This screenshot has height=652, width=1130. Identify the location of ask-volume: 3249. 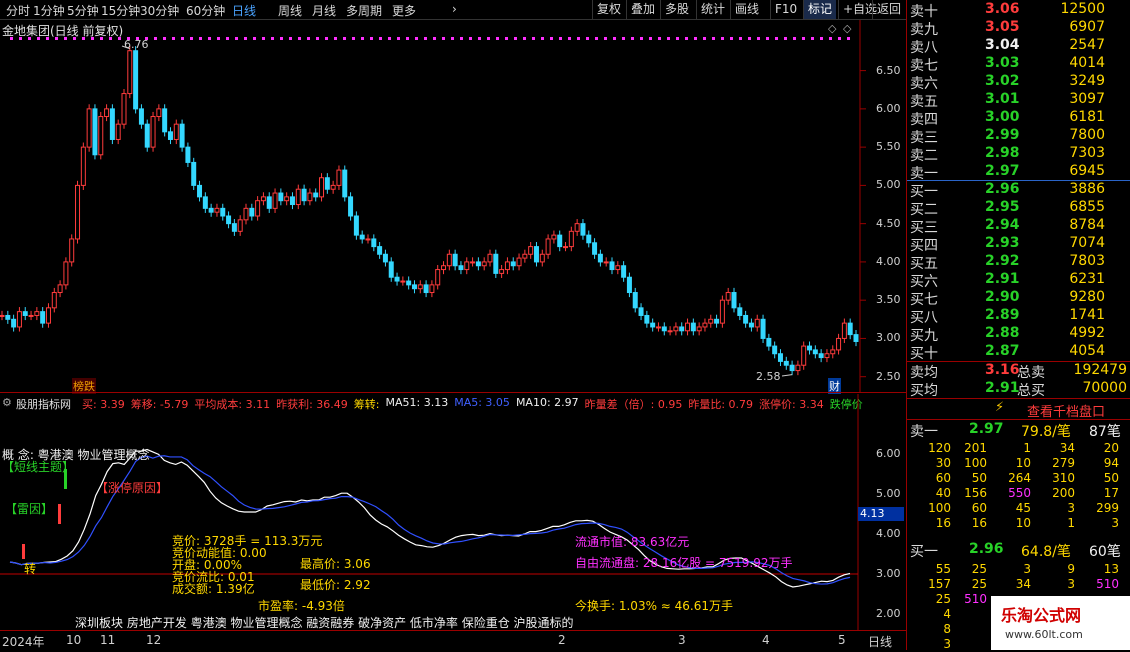
(1087, 81).